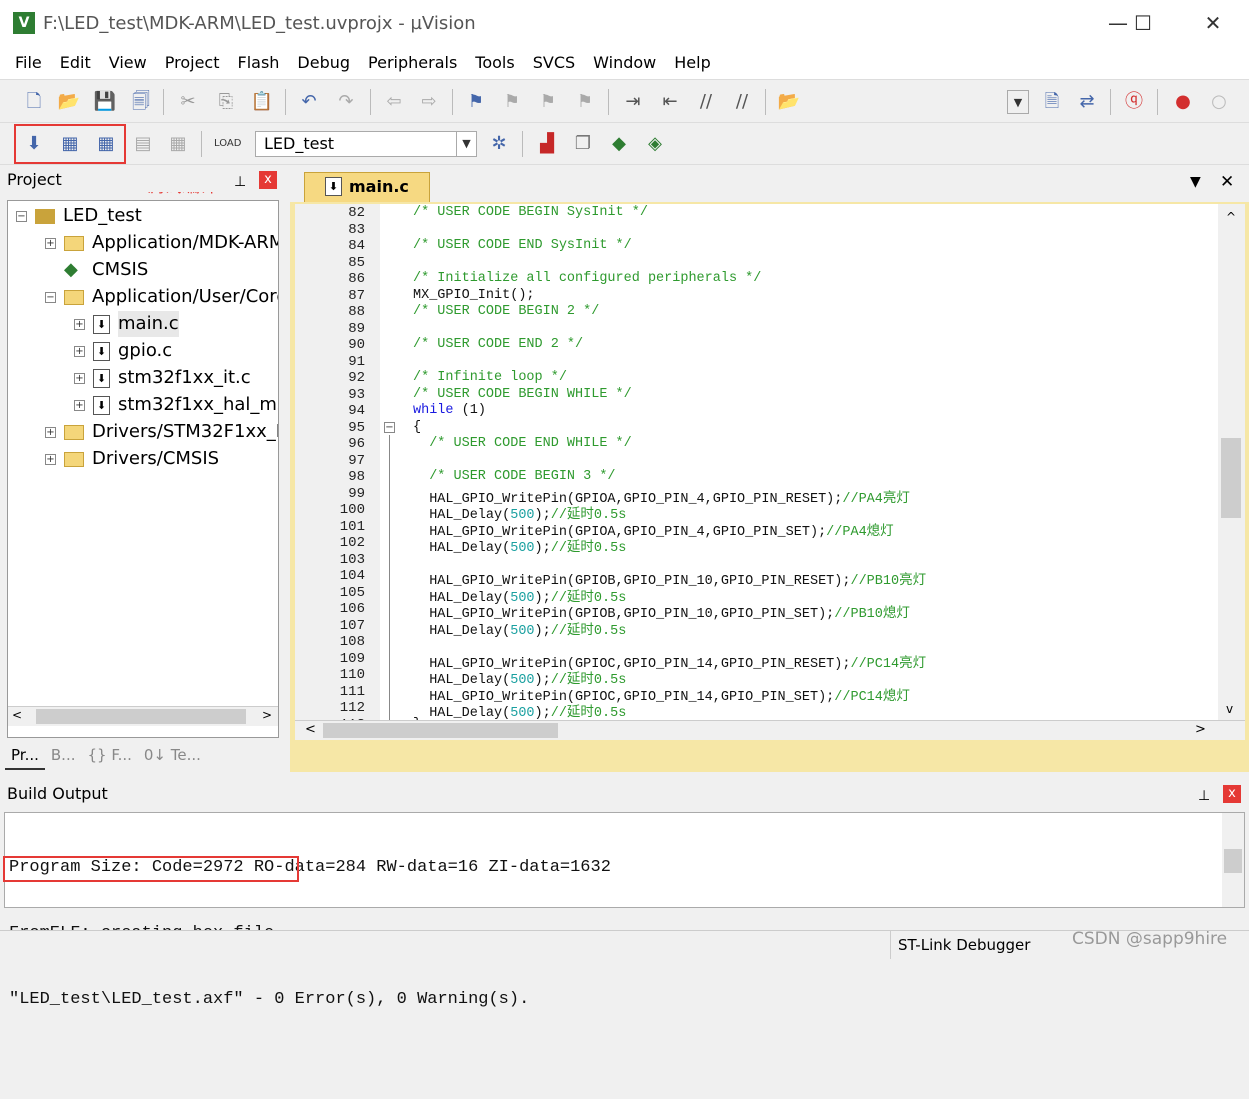 This screenshot has height=1099, width=1249. What do you see at coordinates (548, 102) in the screenshot?
I see `next-bookmark-icon: ⚑` at bounding box center [548, 102].